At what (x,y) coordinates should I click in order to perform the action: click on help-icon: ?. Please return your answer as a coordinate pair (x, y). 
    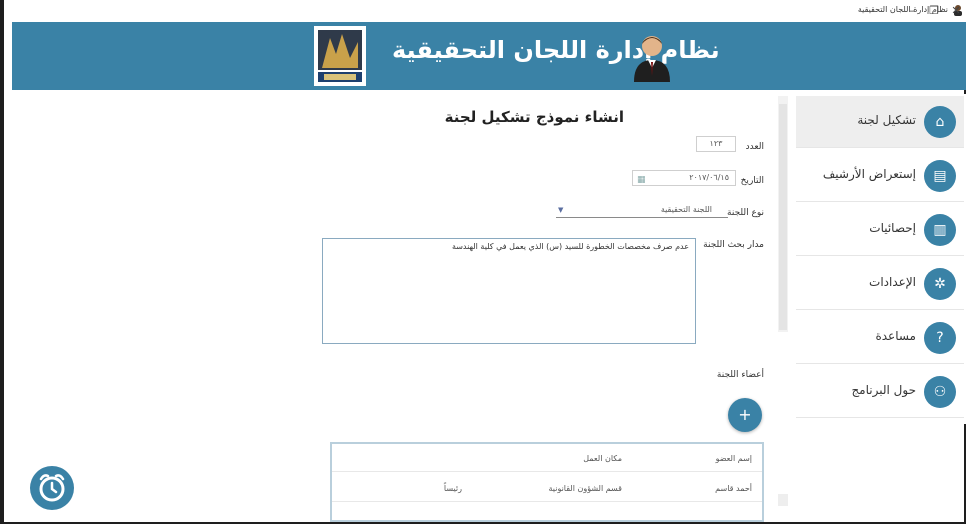
    Looking at the image, I should click on (940, 338).